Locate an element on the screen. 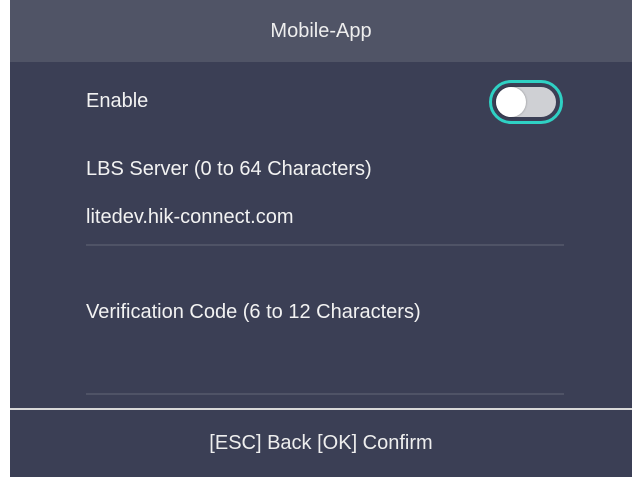 The height and width of the screenshot is (477, 632). page-title: Mobile-App is located at coordinates (321, 30).